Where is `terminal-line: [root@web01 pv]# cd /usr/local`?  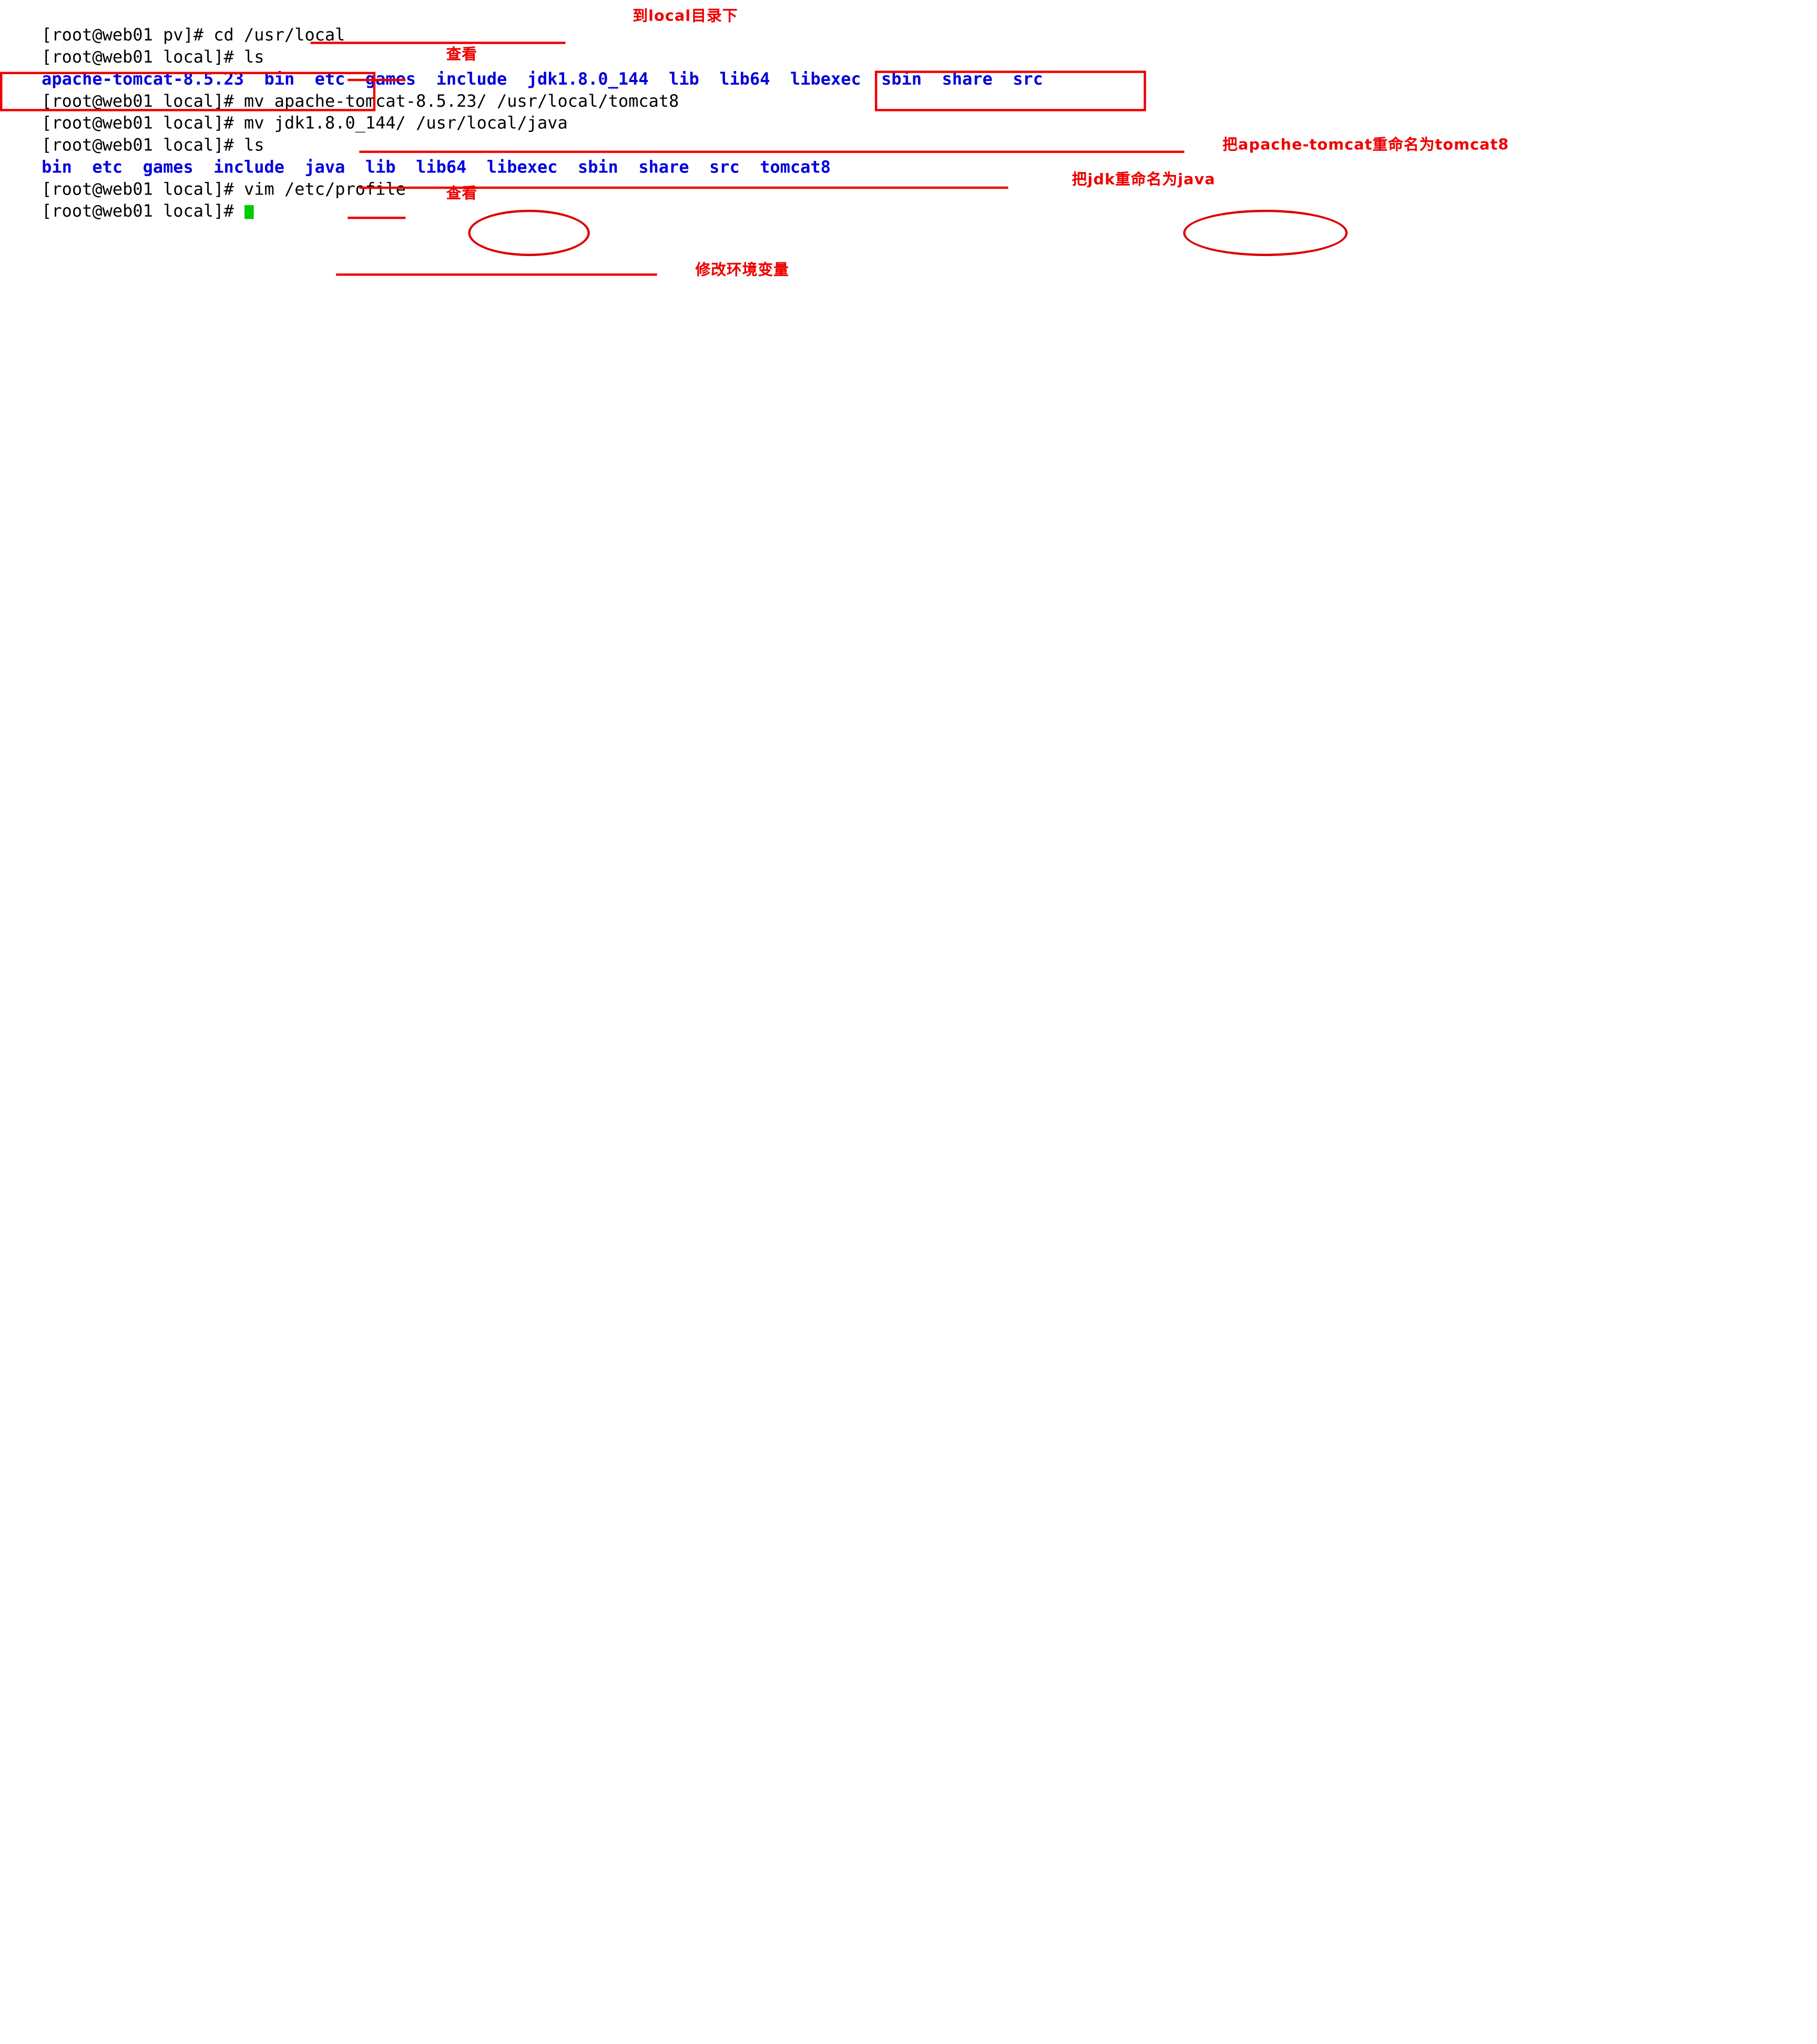
terminal-line: [root@web01 pv]# cd /usr/local is located at coordinates (909, 24).